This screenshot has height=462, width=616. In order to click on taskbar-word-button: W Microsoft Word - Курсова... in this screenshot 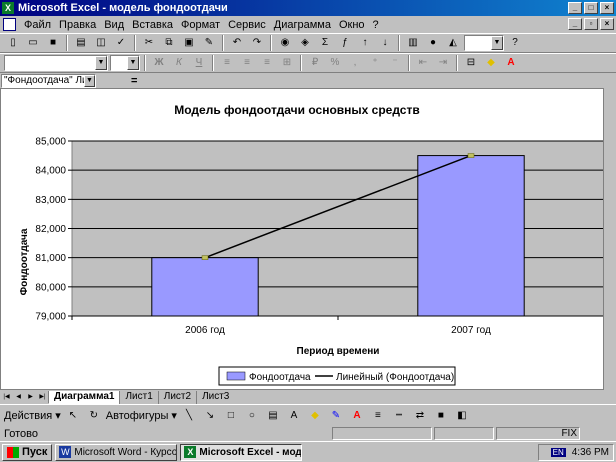, I will do `click(116, 452)`.